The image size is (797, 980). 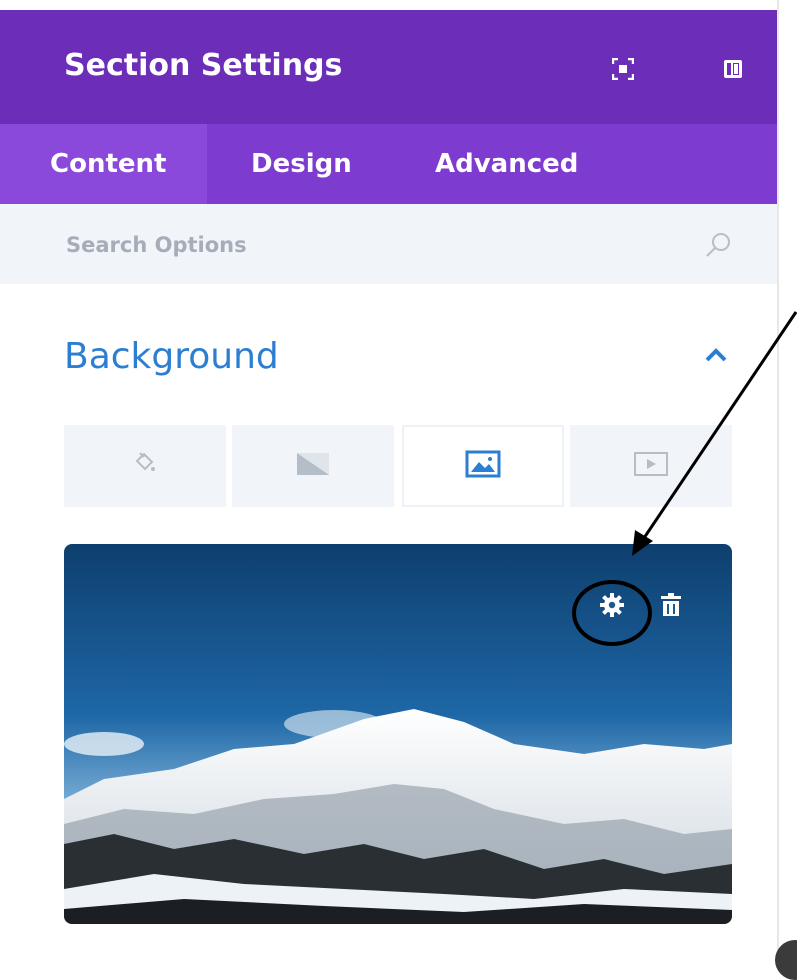 I want to click on tab-bar: Content Design Advanced, so click(x=388, y=164).